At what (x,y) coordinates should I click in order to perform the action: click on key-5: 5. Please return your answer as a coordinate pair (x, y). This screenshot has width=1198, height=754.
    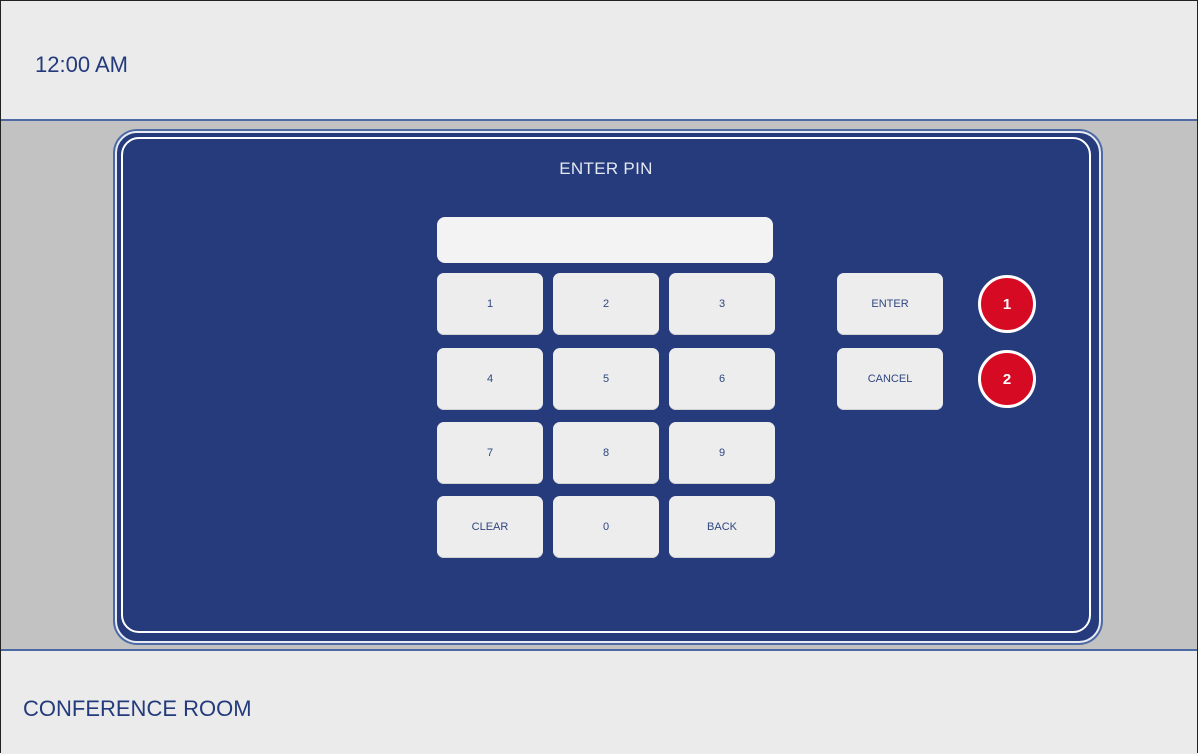
    Looking at the image, I should click on (606, 379).